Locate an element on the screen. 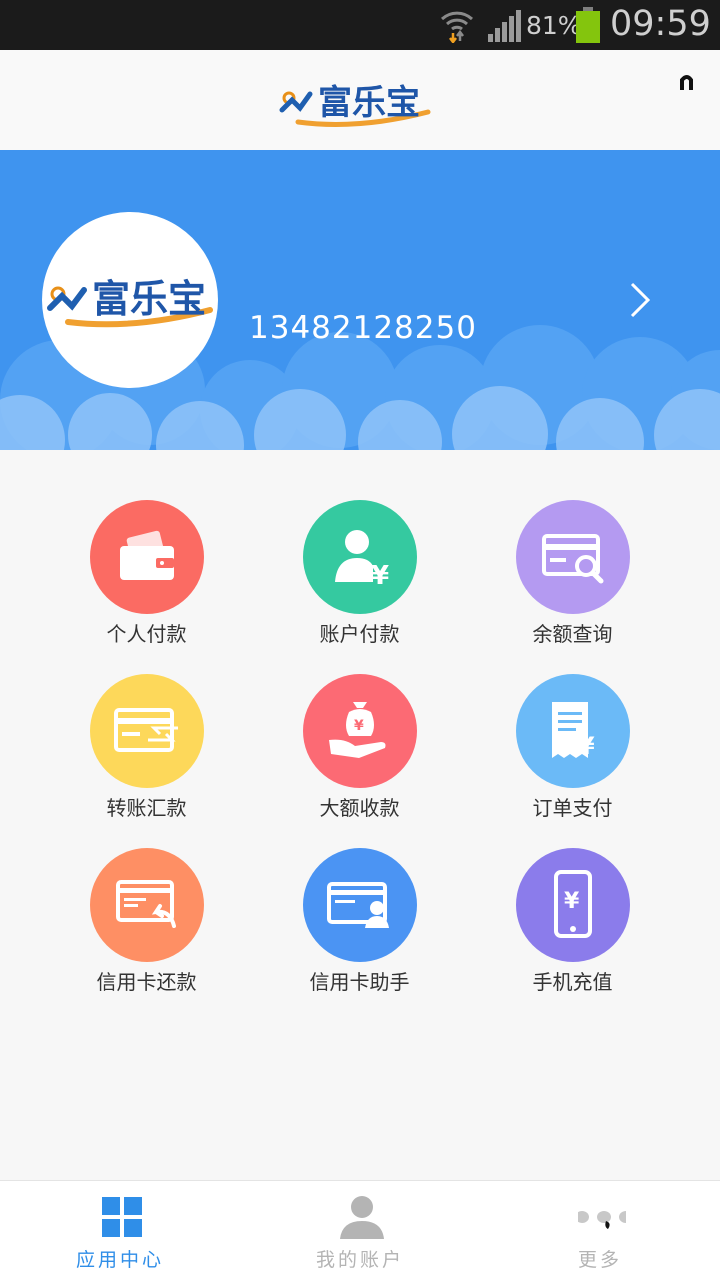  battery-icon is located at coordinates (588, 25).